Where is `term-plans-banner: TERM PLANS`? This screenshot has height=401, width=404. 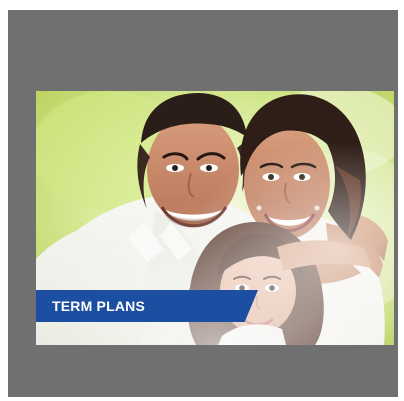 term-plans-banner: TERM PLANS is located at coordinates (147, 306).